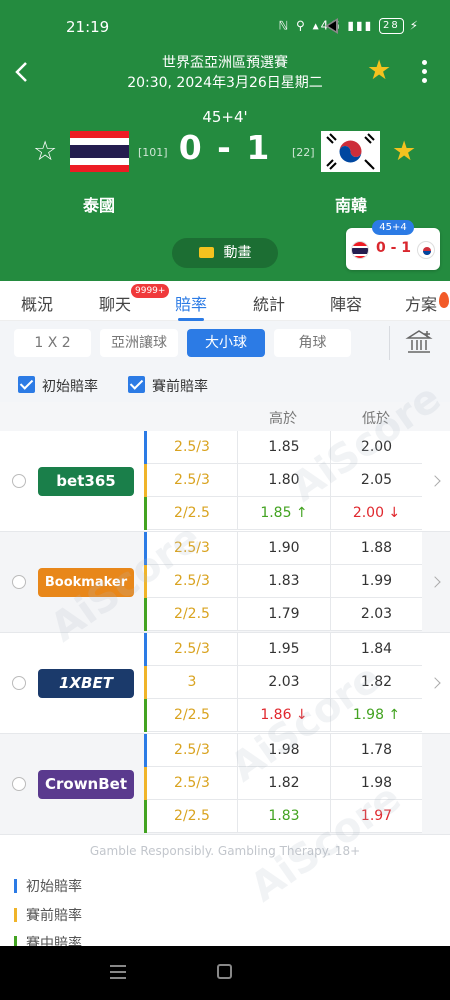  Describe the element at coordinates (153, 152) in the screenshot. I see `home-team-rank: [101]` at that location.